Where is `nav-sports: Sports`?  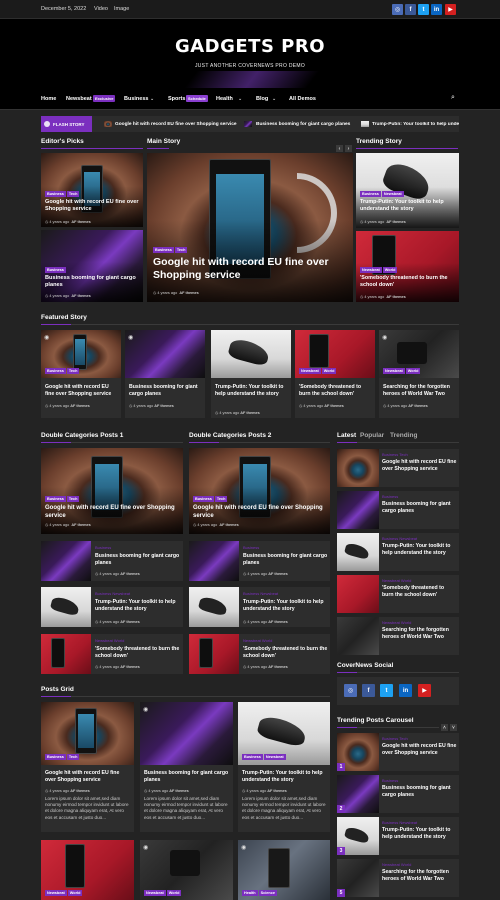 nav-sports: Sports is located at coordinates (176, 99).